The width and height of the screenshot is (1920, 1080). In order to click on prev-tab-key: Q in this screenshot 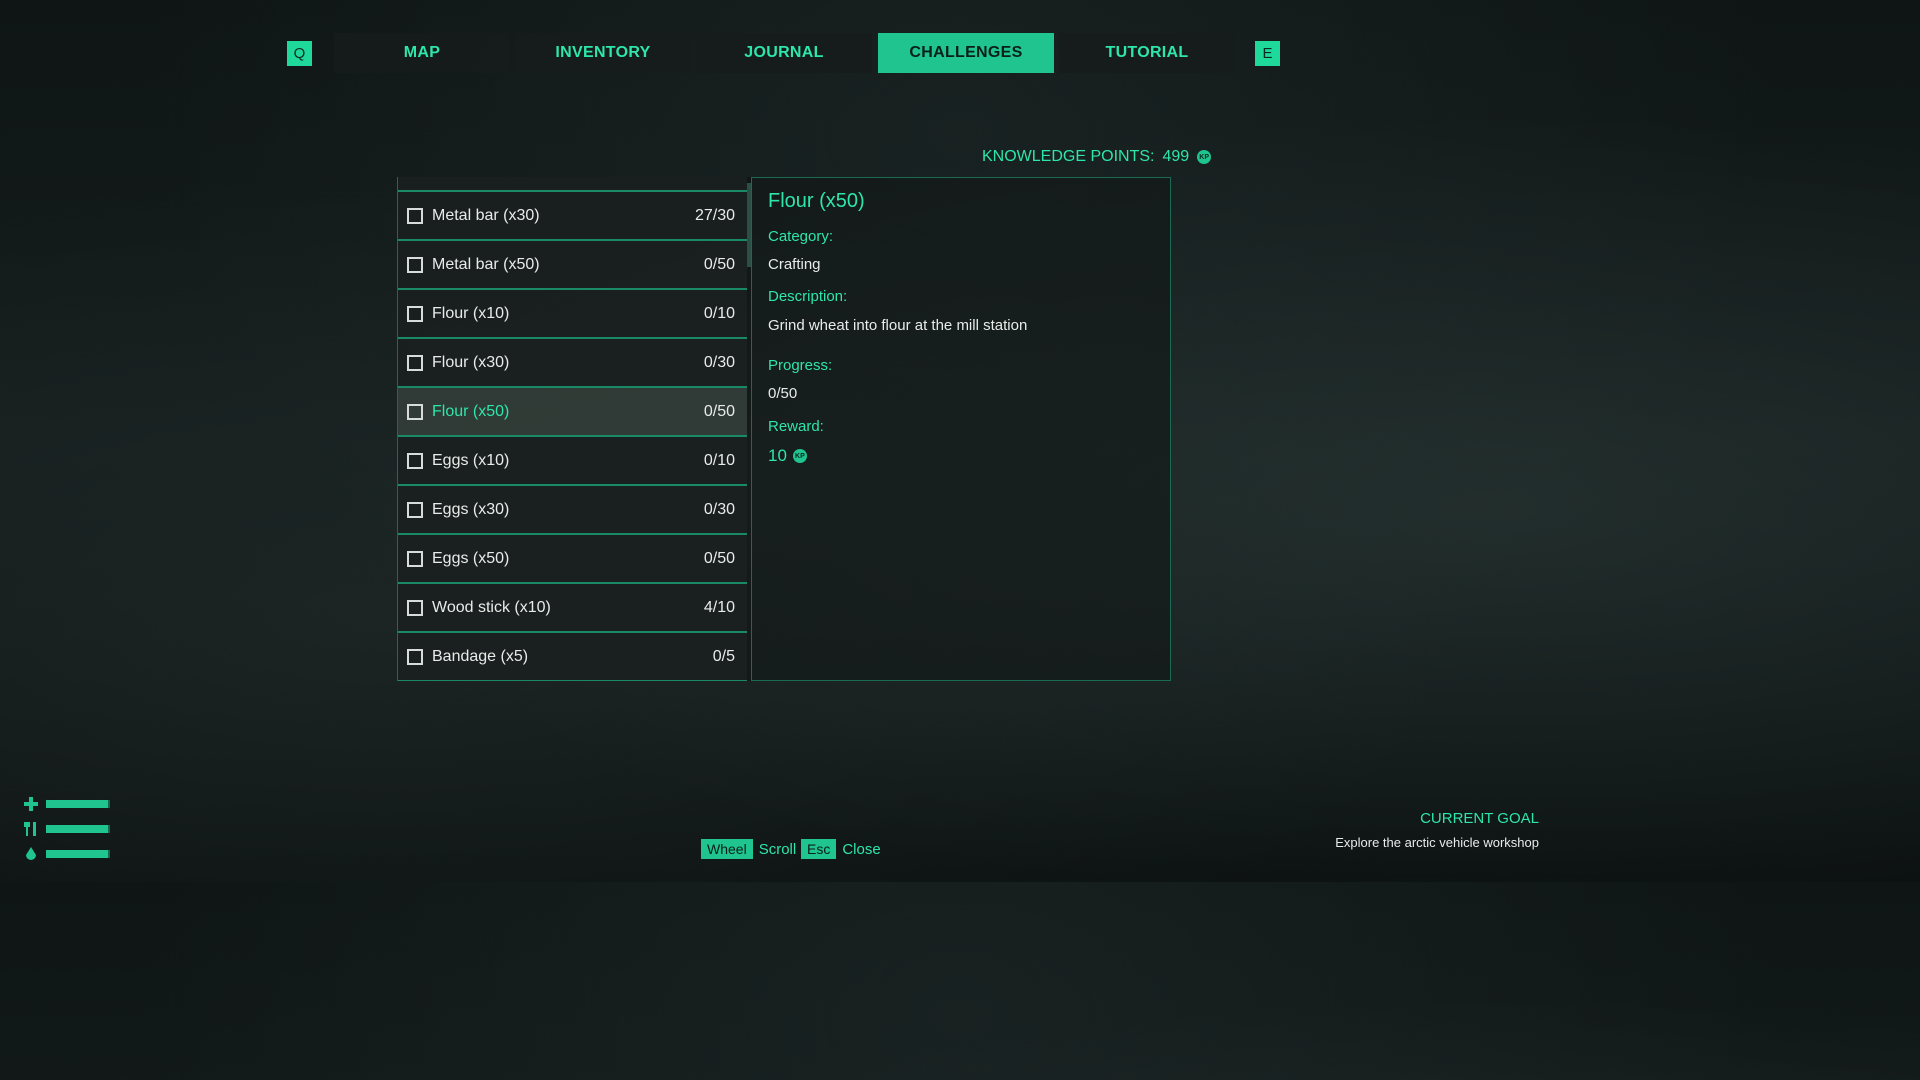, I will do `click(299, 53)`.